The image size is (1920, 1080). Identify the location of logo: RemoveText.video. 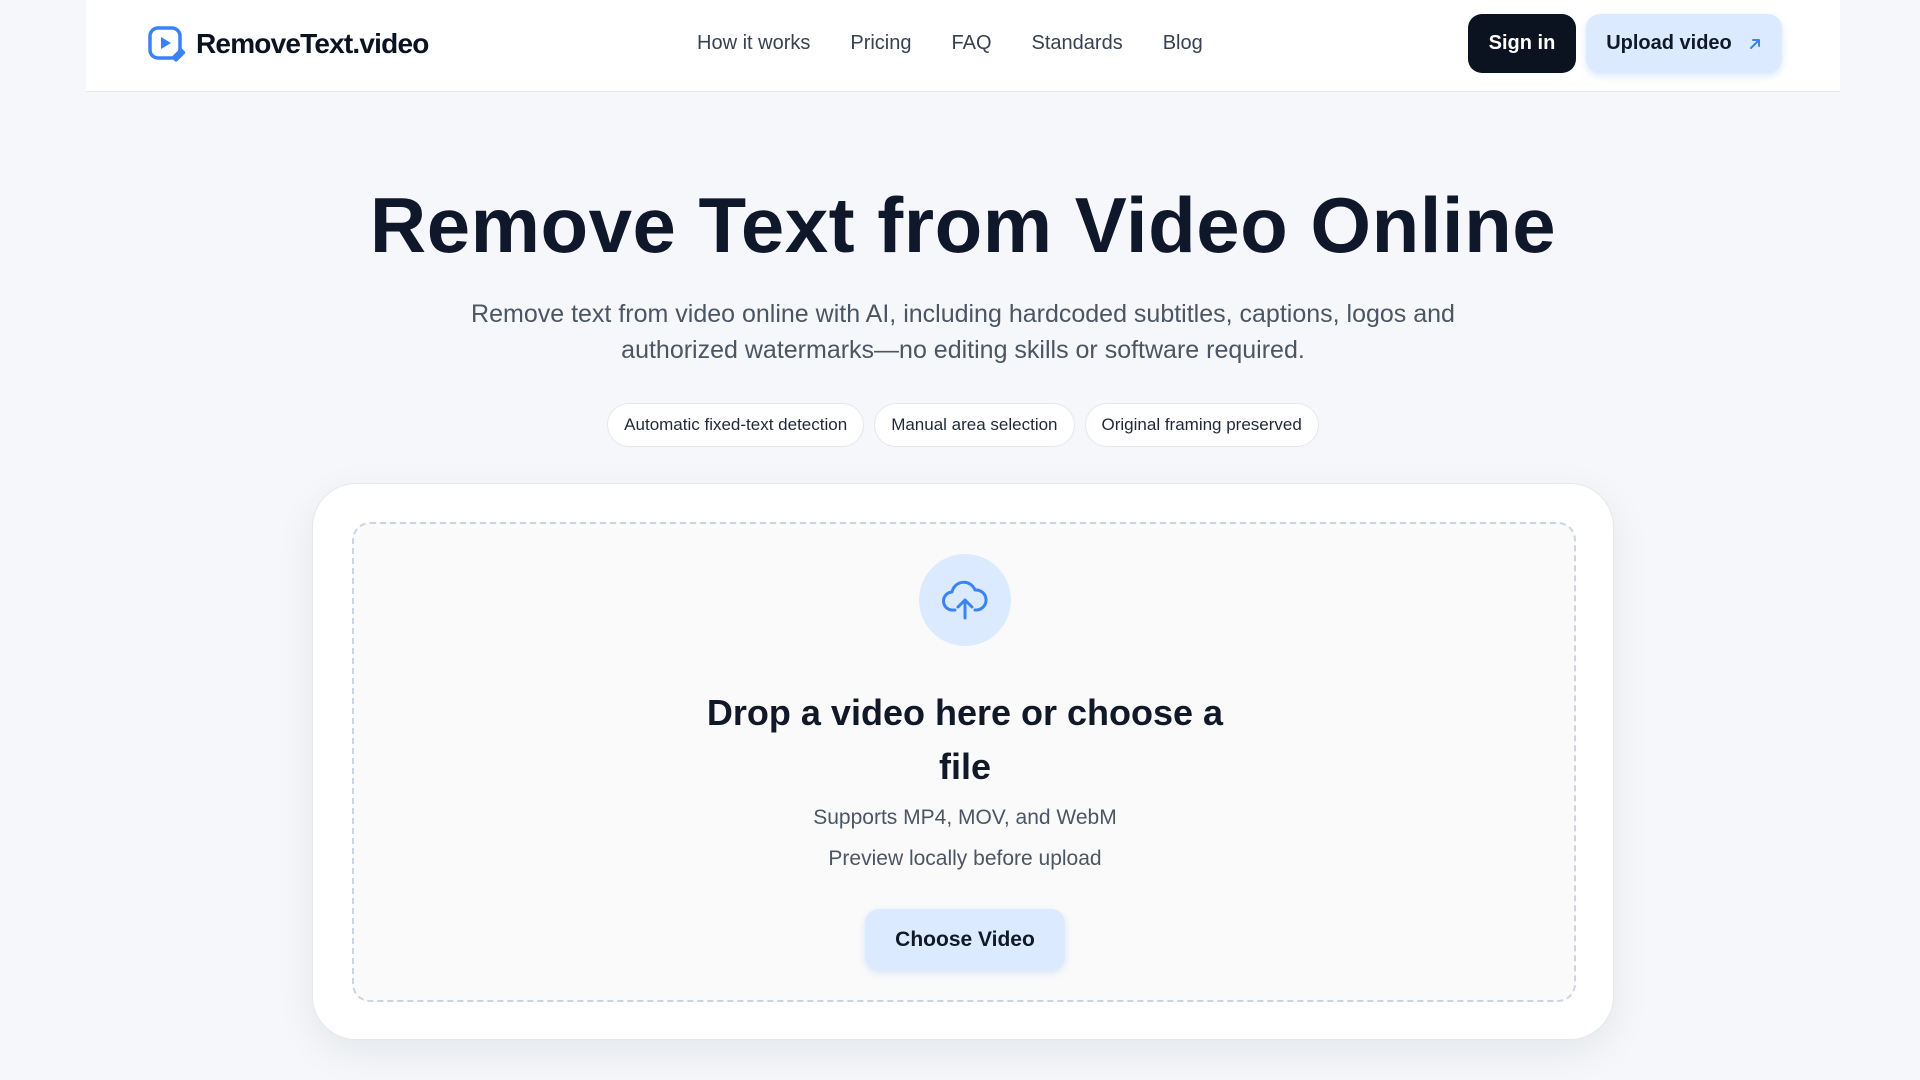
(287, 44).